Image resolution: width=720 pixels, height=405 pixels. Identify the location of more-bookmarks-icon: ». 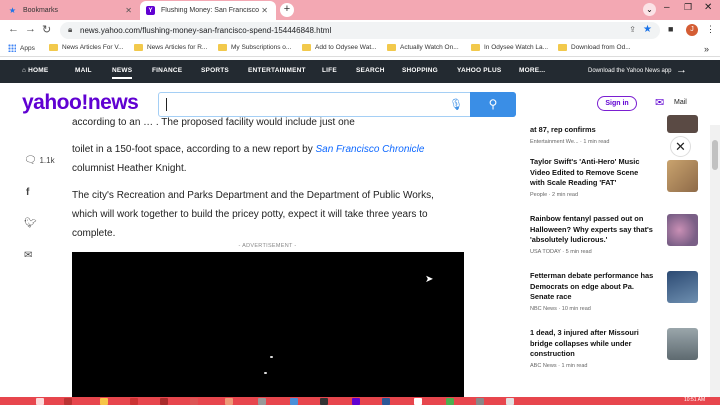
(706, 49).